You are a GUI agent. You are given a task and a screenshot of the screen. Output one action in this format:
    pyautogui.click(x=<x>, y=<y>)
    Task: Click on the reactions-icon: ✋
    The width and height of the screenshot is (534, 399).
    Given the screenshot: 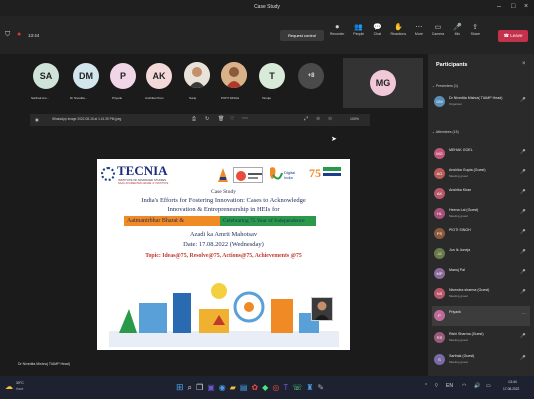 What is the action you would take?
    pyautogui.click(x=398, y=27)
    